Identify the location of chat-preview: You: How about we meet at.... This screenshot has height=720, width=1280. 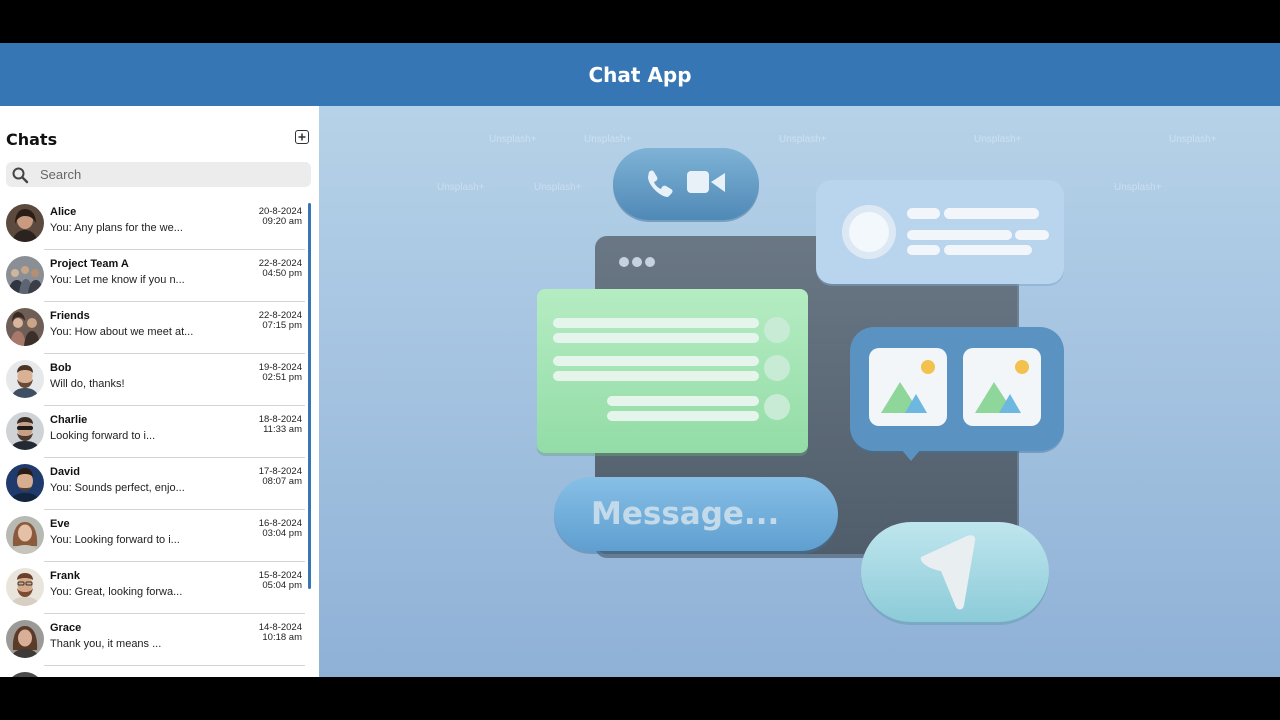
(122, 332).